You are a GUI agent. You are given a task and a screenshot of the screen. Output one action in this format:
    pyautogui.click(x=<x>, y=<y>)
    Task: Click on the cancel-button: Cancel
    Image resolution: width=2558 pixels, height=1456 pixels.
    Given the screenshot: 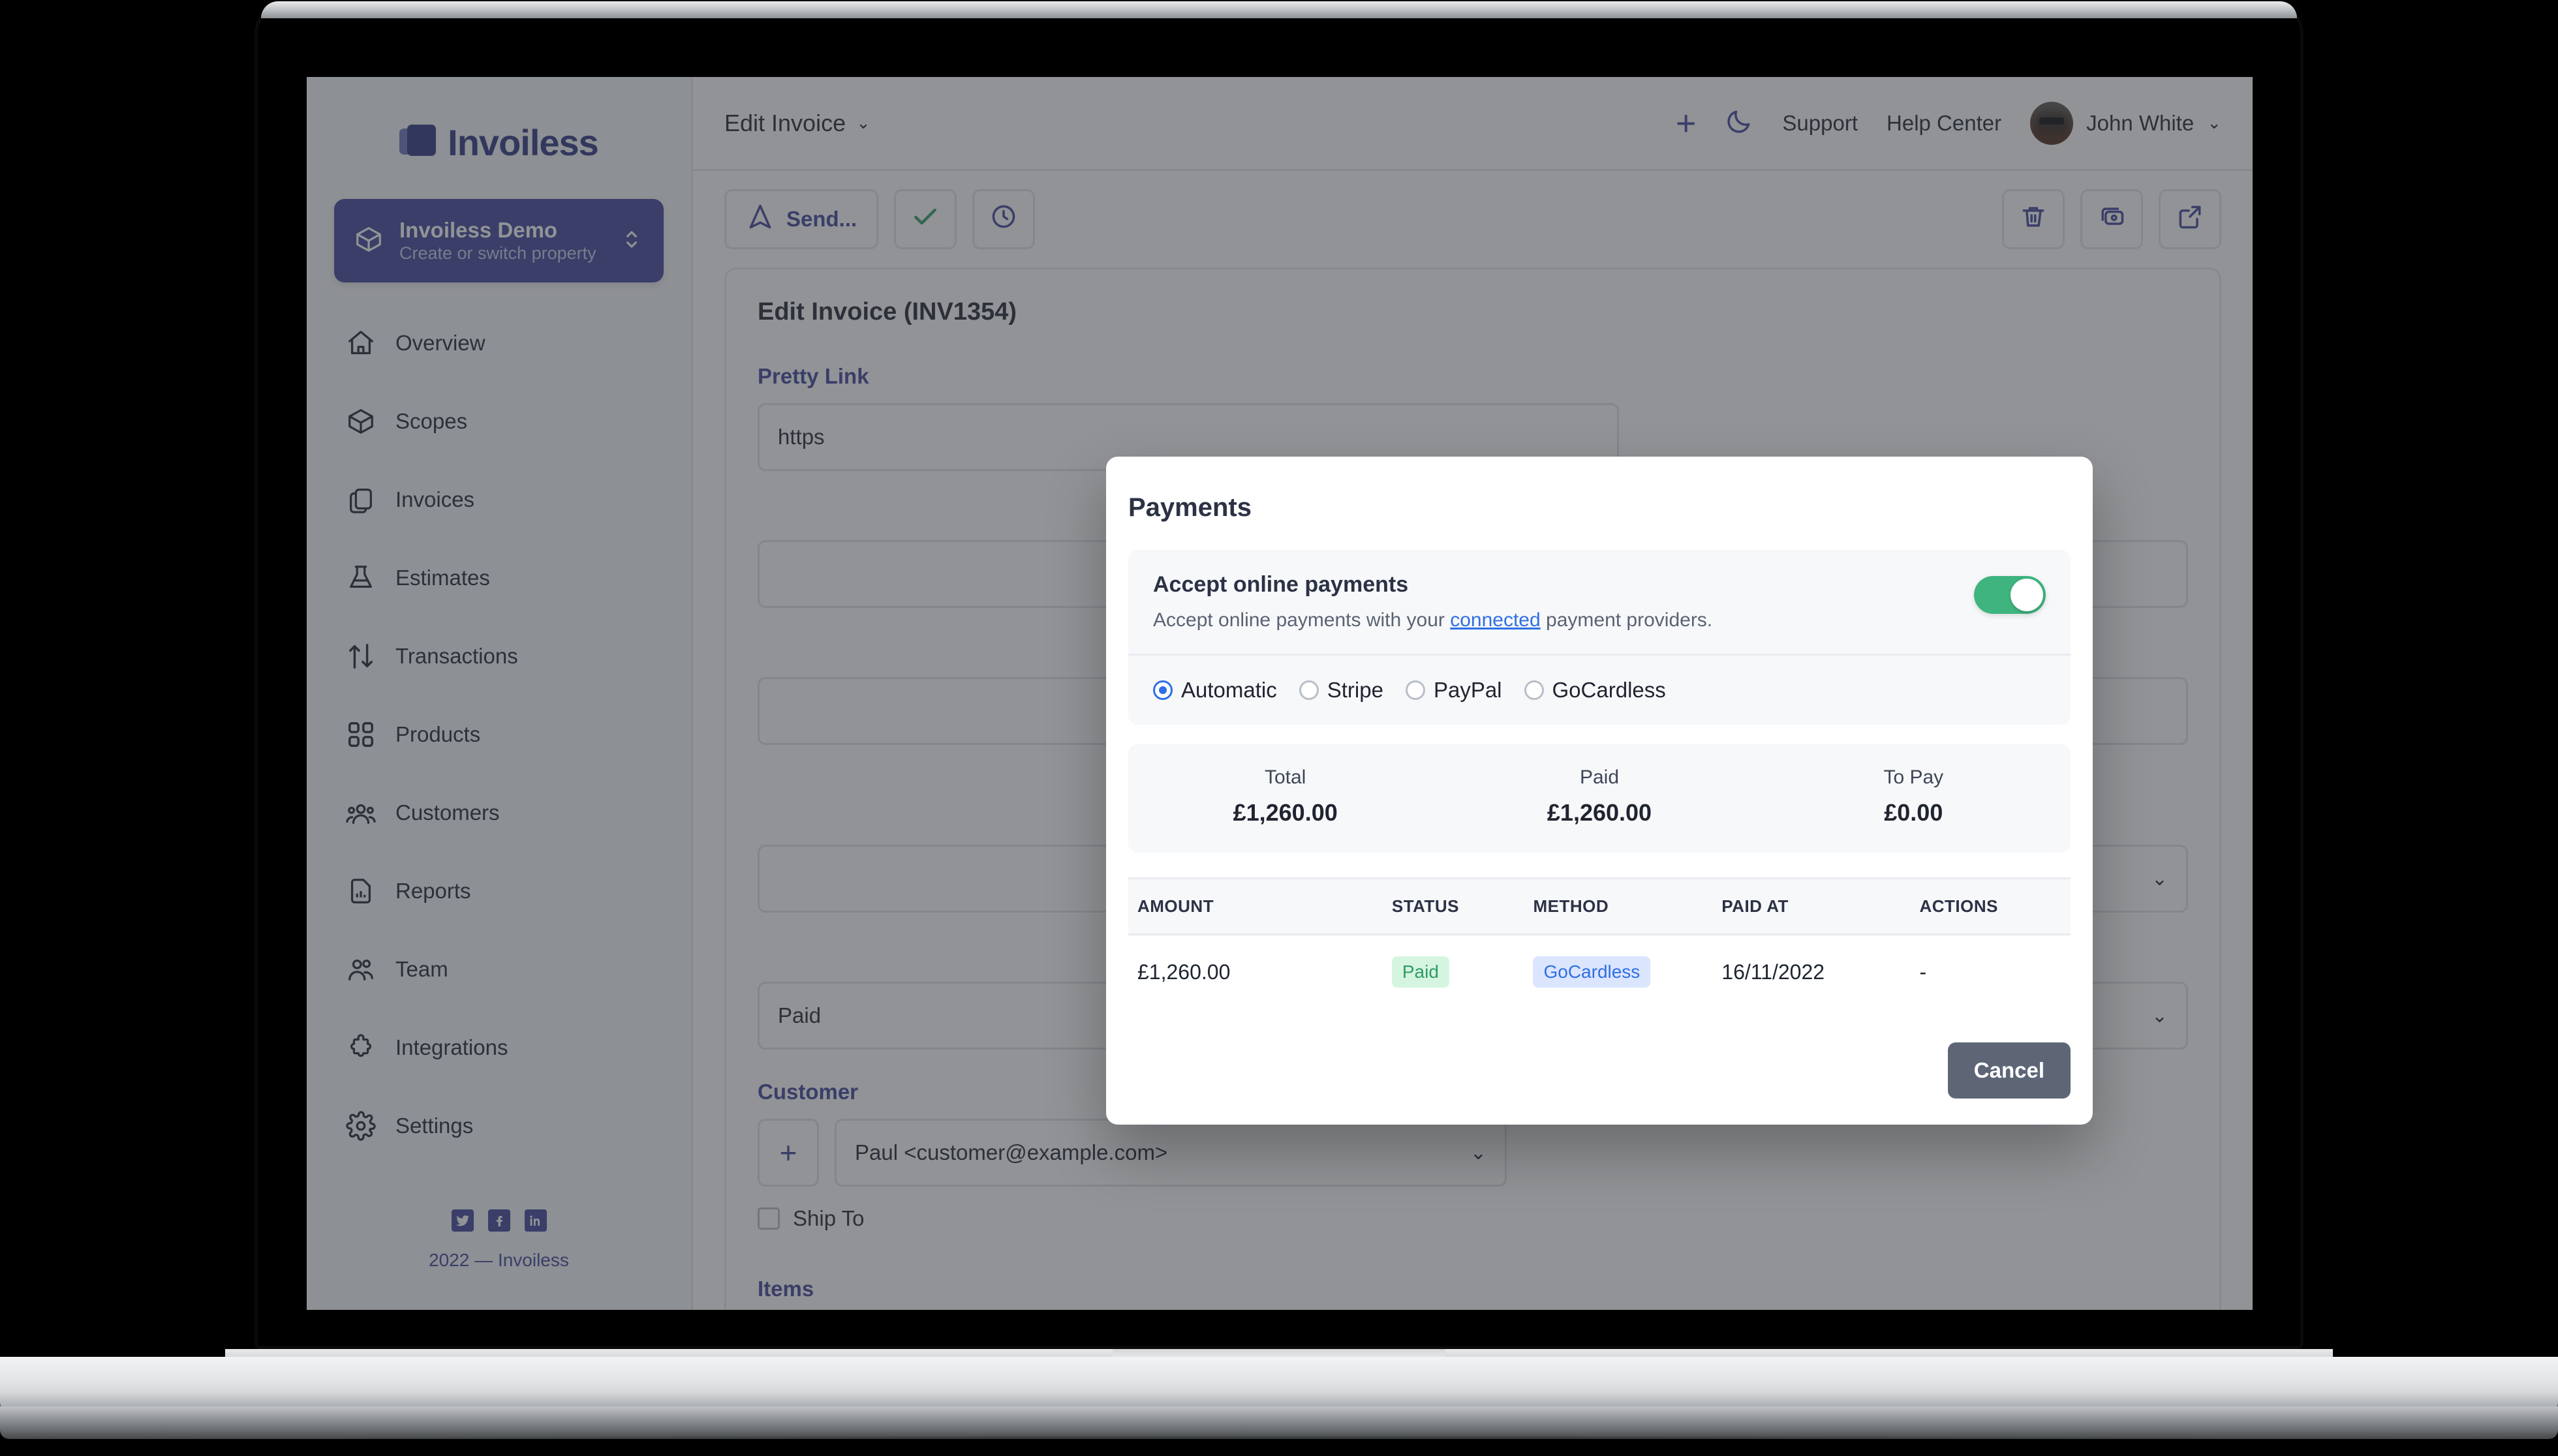 What is the action you would take?
    pyautogui.click(x=2009, y=1071)
    